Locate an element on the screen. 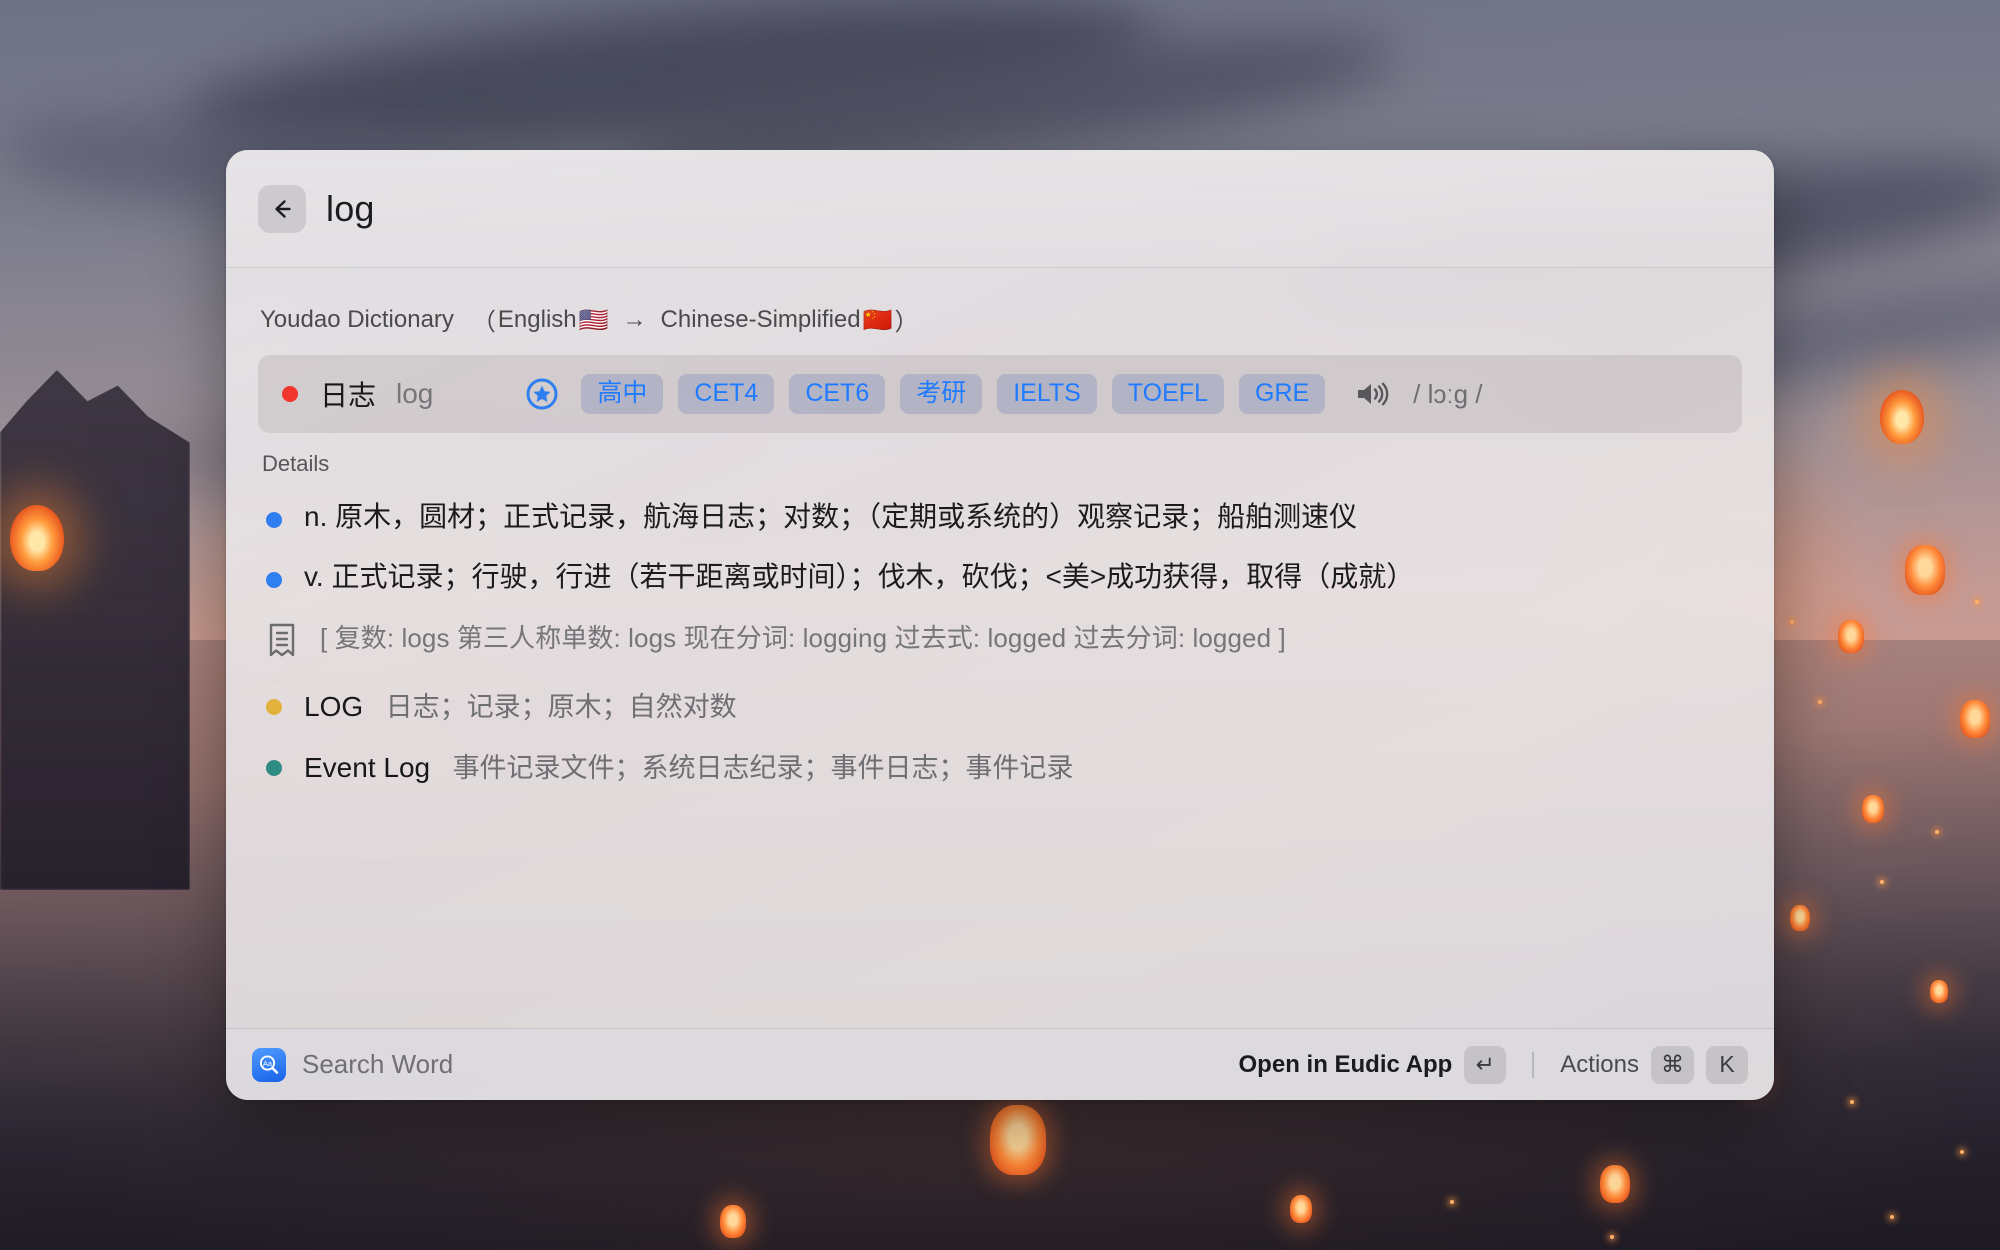 This screenshot has height=1250, width=2000. us-flag-icon: 🇺🇸 is located at coordinates (593, 319).